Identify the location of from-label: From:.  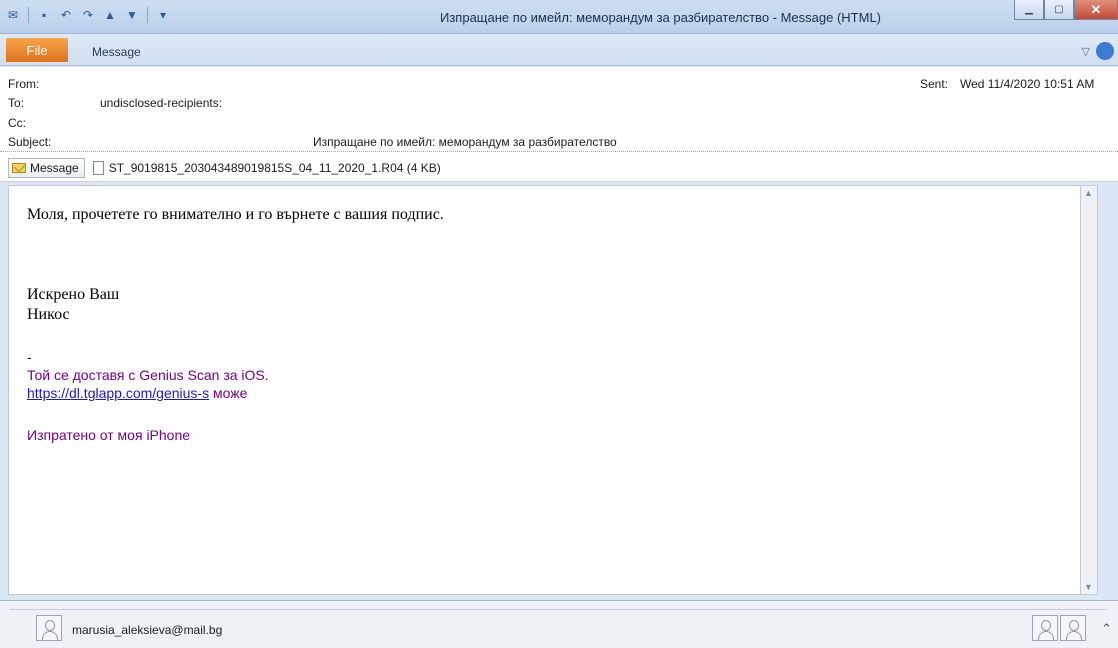
(24, 84).